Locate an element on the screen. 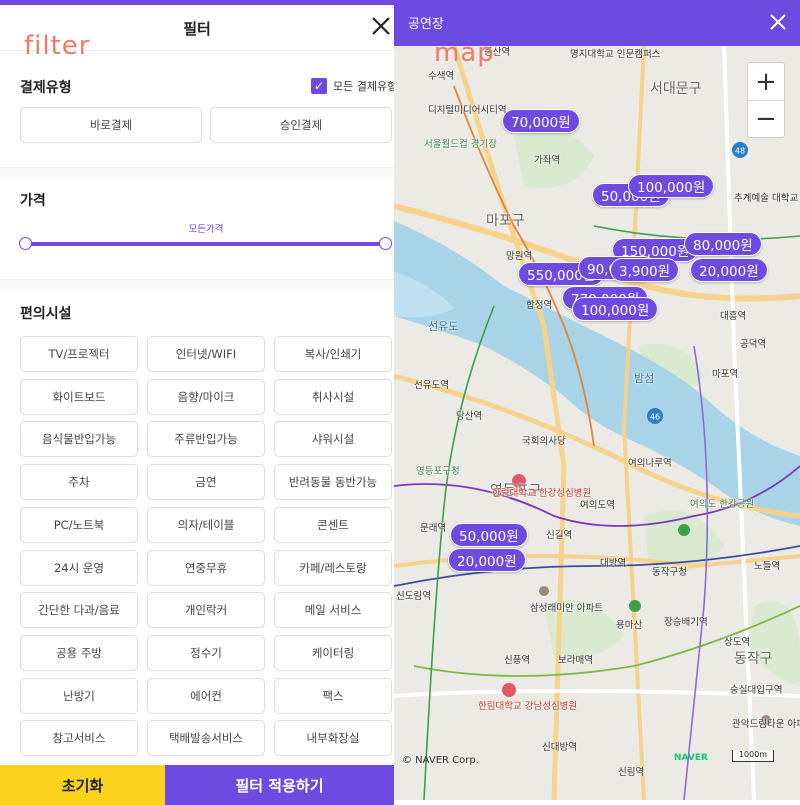  price-pin: 3,900원 is located at coordinates (645, 270).